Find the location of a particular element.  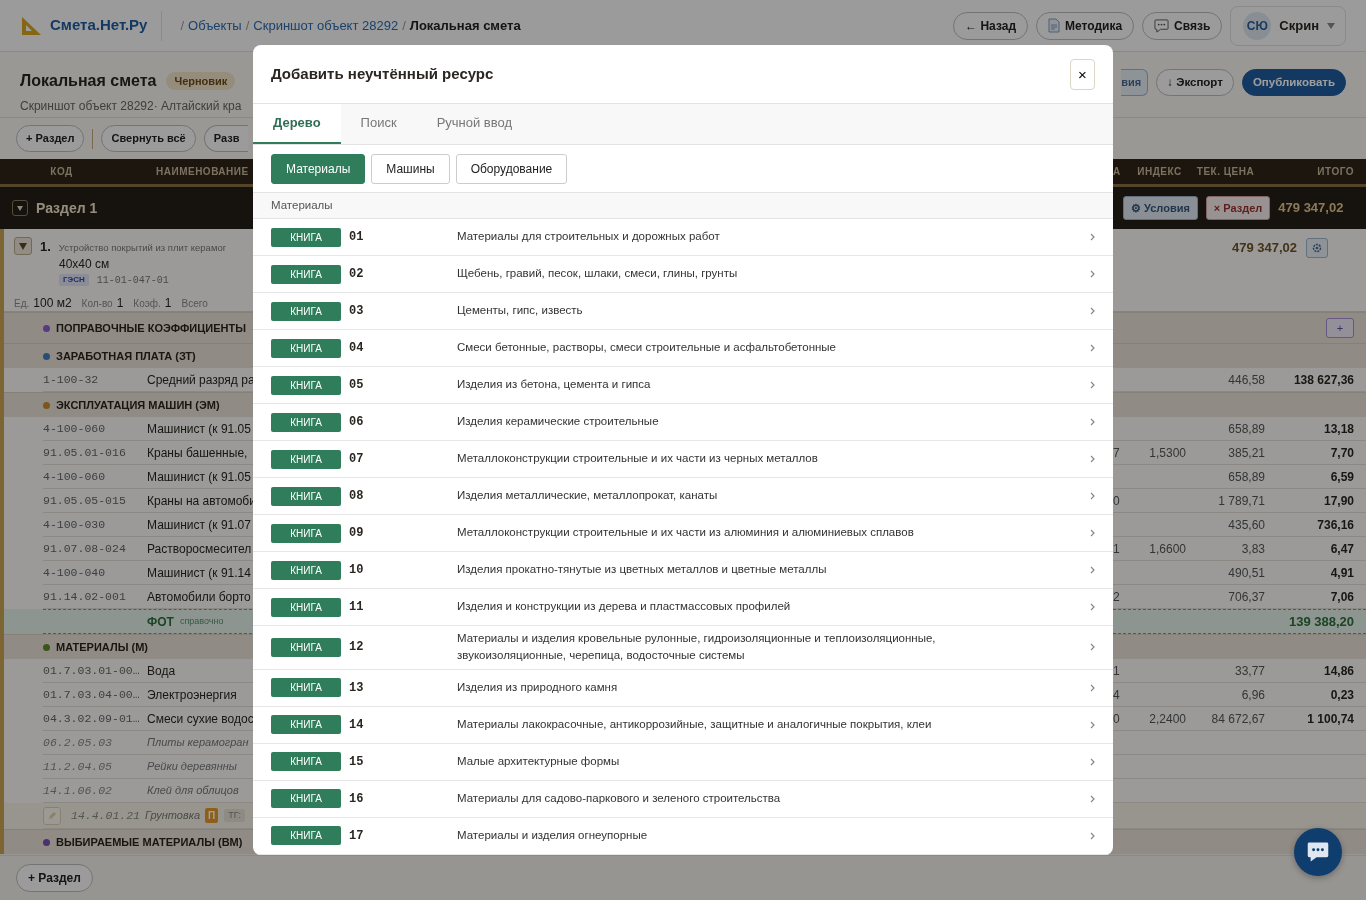

catalog-item: КНИГА 10 Изделия прокатно-тянутые из цветных металлов и цветные металлы is located at coordinates (683, 570).